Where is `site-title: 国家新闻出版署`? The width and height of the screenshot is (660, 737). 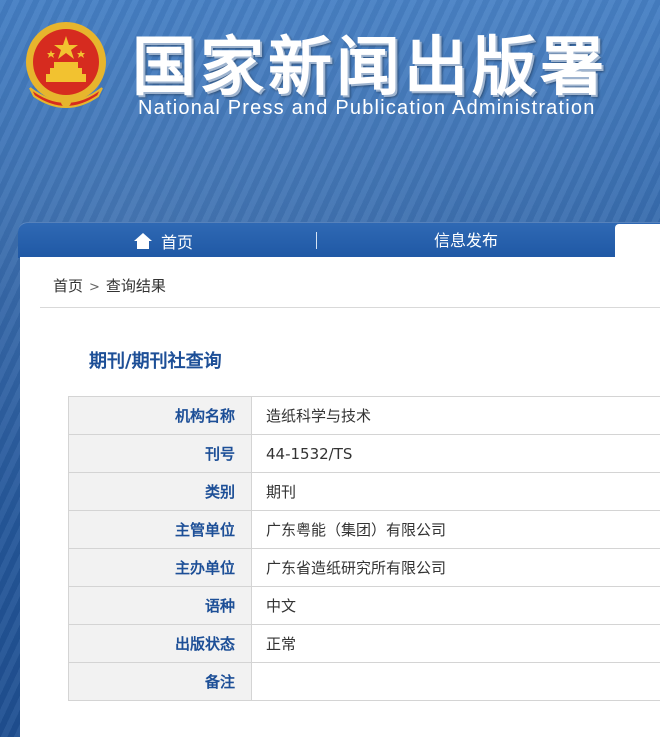 site-title: 国家新闻出版署 is located at coordinates (370, 67).